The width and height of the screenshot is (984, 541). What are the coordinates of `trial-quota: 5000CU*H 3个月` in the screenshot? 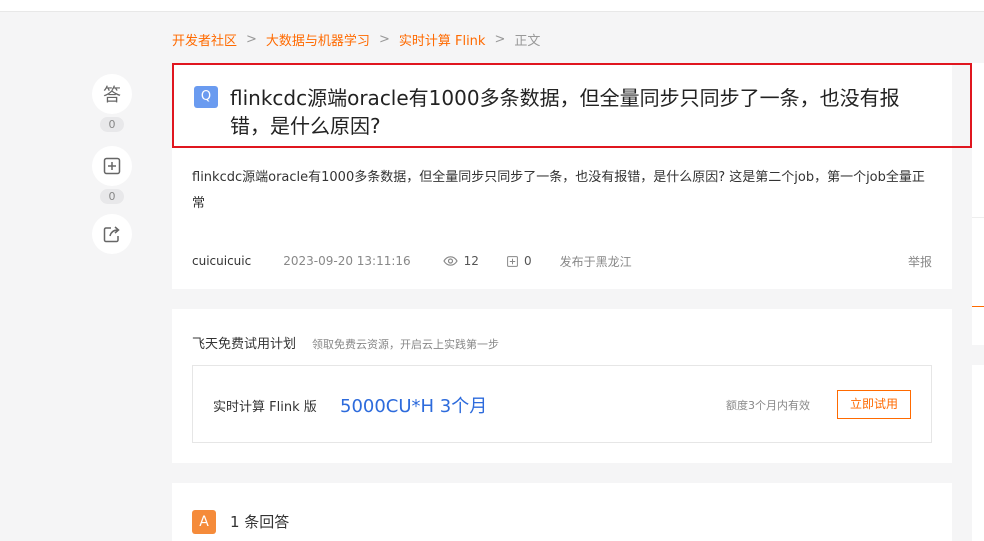 It's located at (414, 406).